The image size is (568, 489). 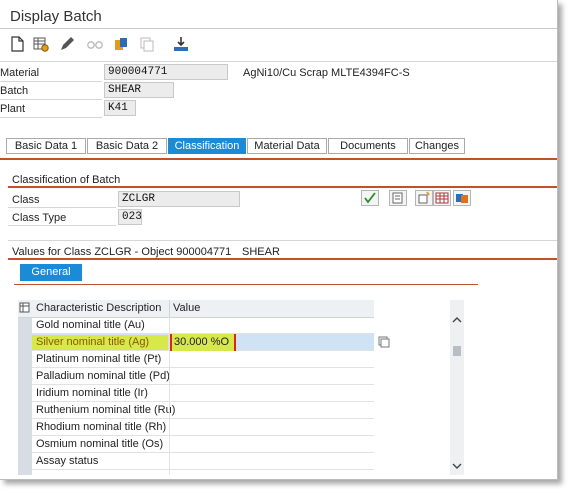 What do you see at coordinates (370, 198) in the screenshot?
I see `check-icon` at bounding box center [370, 198].